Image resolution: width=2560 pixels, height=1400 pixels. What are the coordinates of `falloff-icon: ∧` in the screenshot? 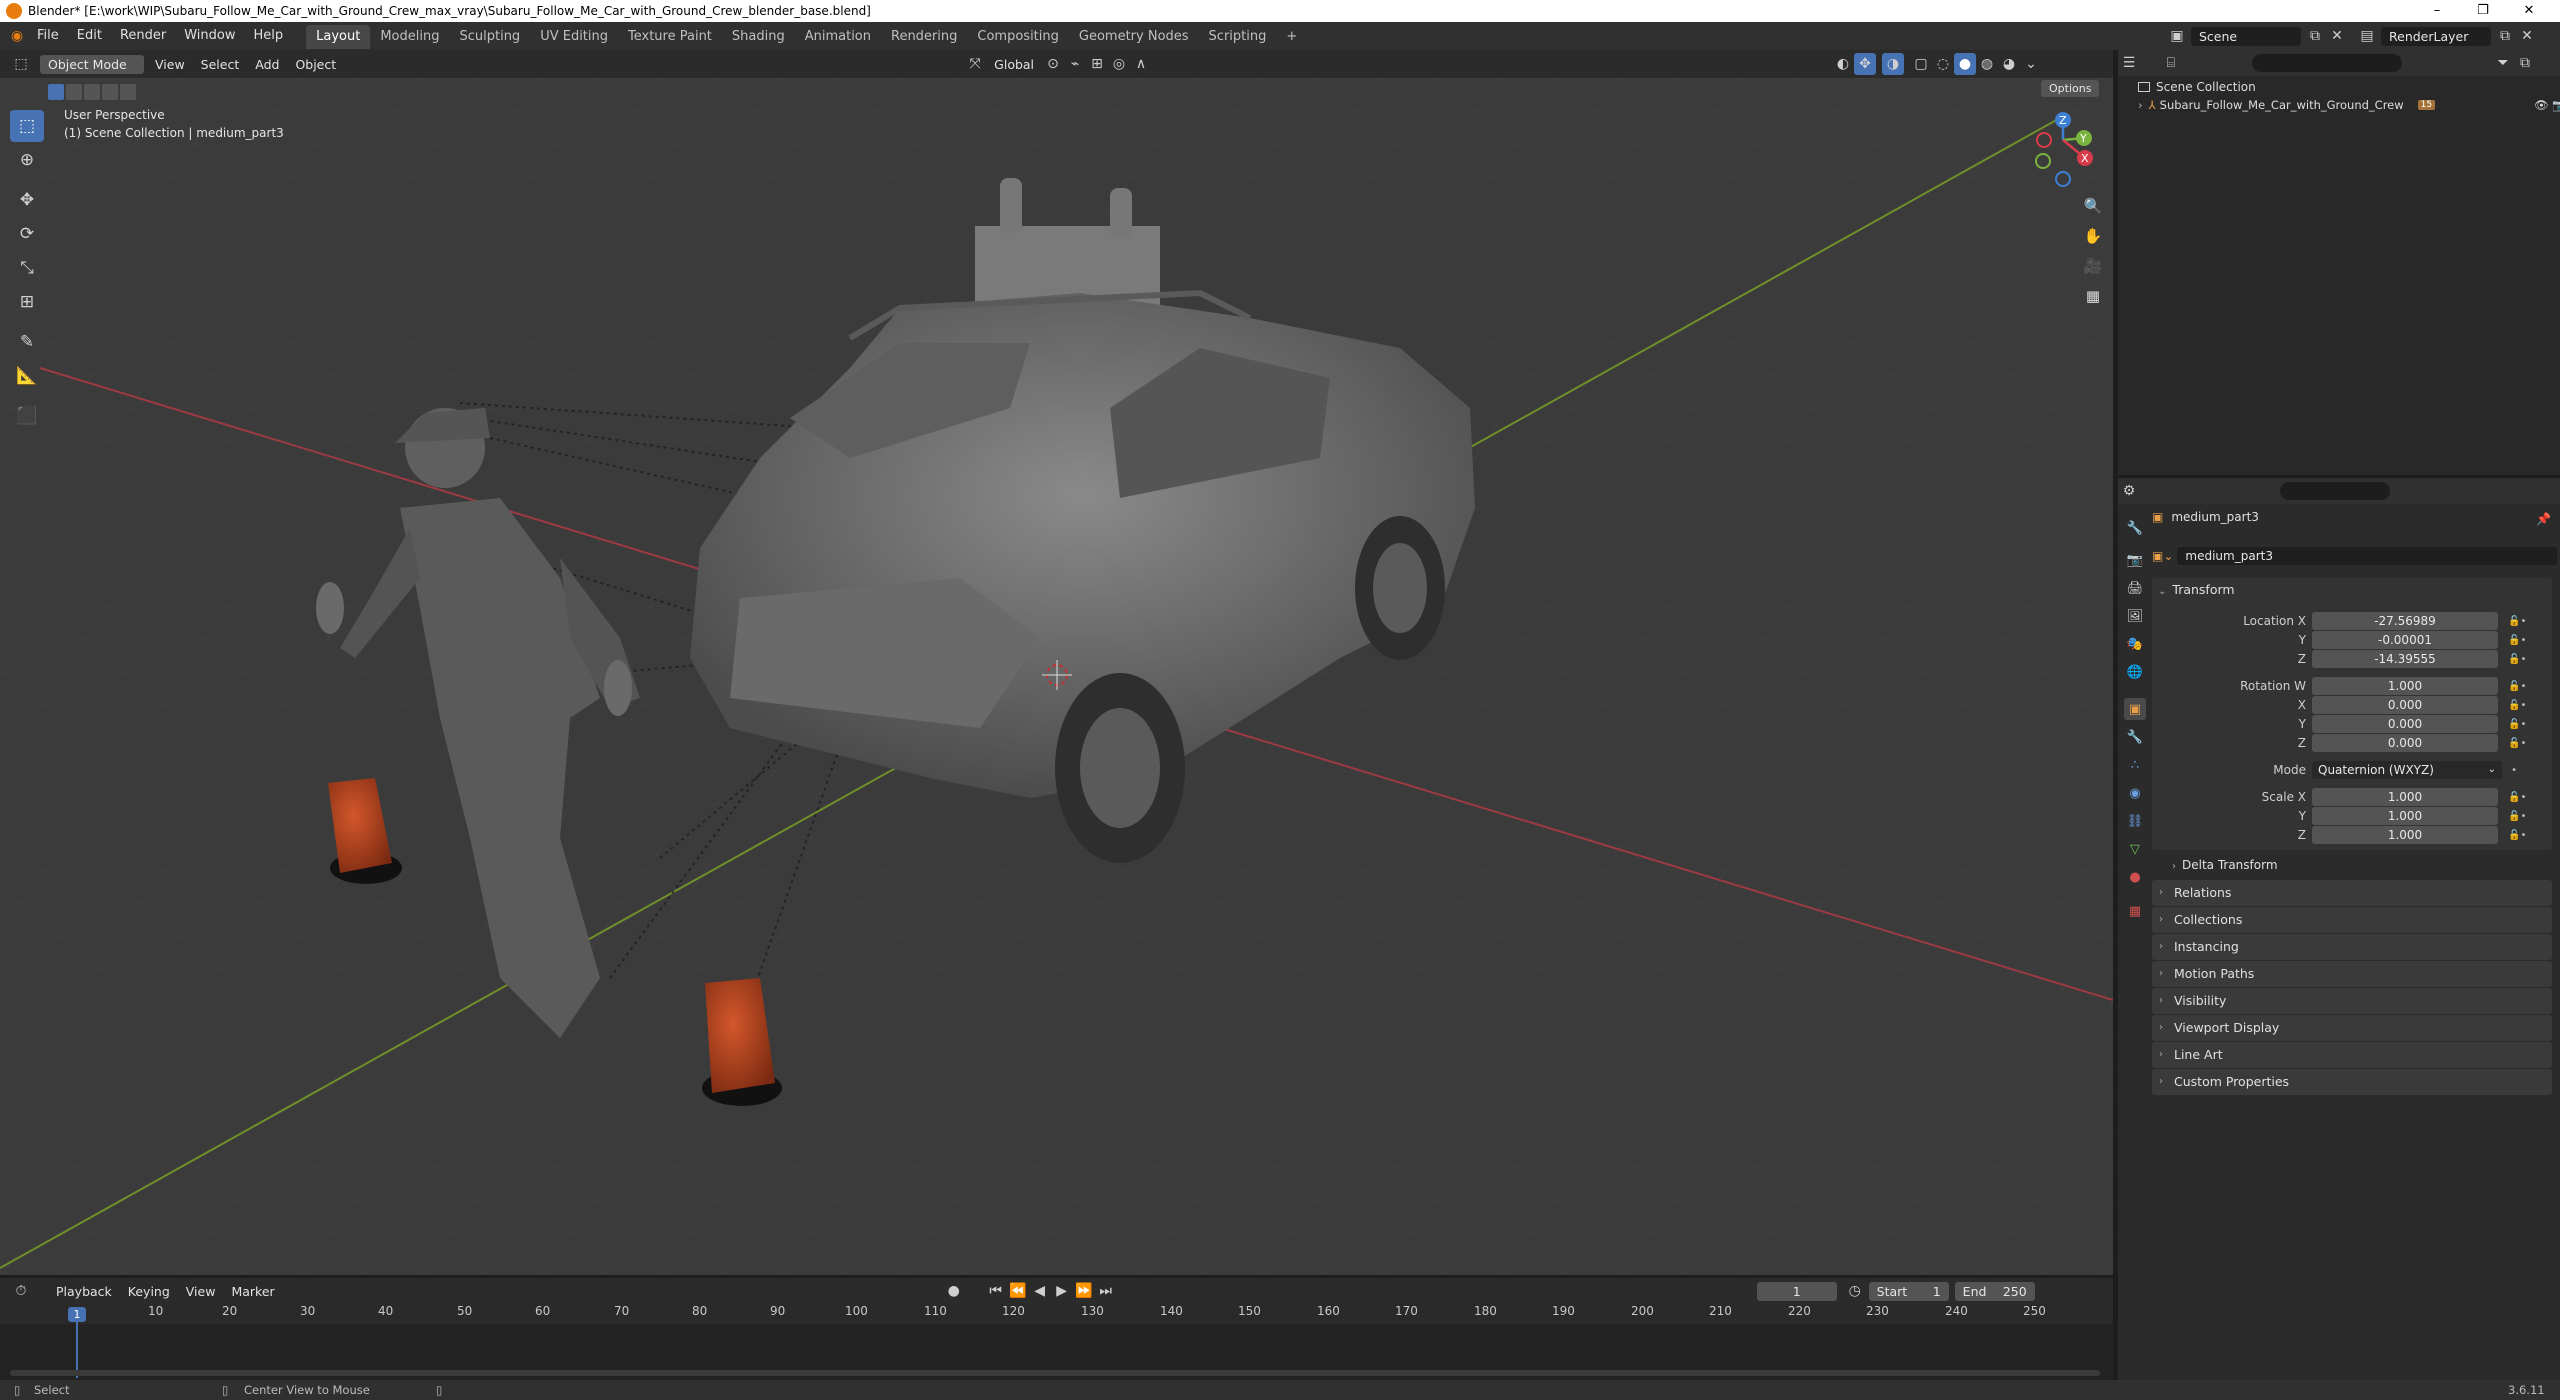 It's located at (1141, 64).